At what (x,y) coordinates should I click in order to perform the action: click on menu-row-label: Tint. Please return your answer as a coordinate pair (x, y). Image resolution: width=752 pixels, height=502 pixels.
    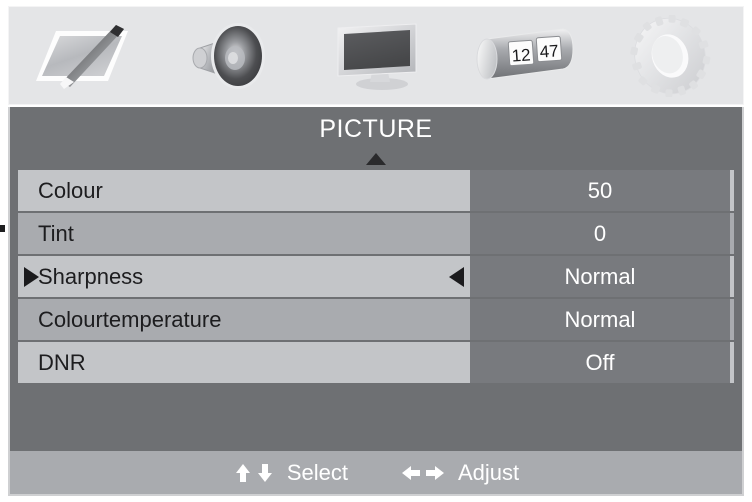
    Looking at the image, I should click on (240, 233).